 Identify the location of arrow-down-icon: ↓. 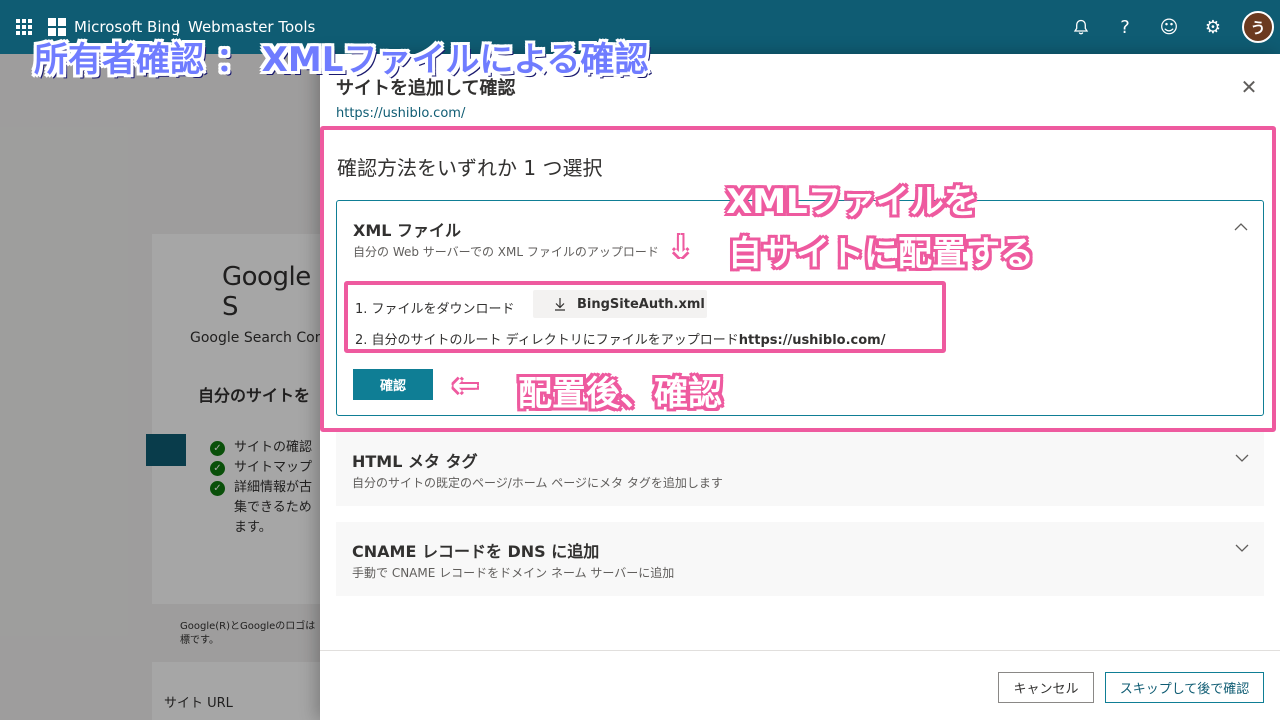
(681, 247).